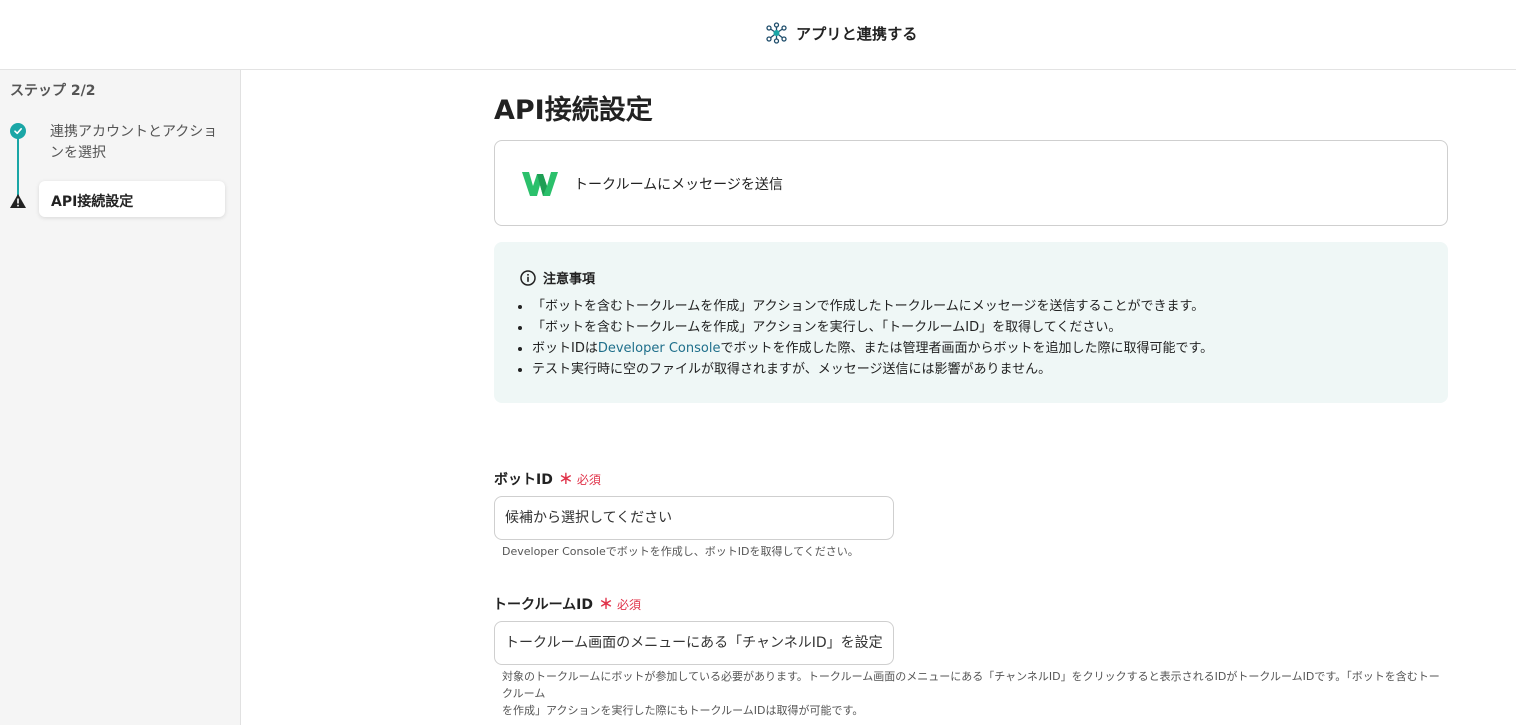  Describe the element at coordinates (971, 183) in the screenshot. I see `app-action-card: トークルームにメッセージを送信` at that location.